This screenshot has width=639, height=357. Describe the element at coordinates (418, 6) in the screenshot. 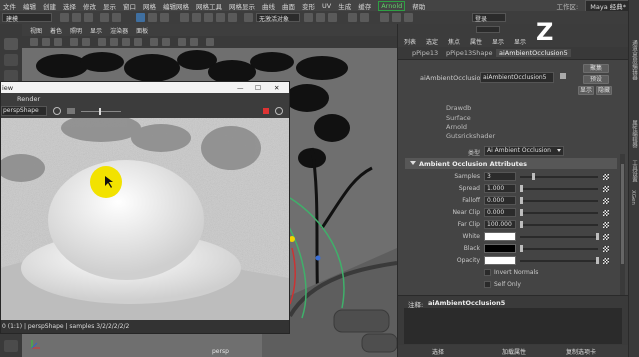

I see `menu-help: 帮助` at that location.